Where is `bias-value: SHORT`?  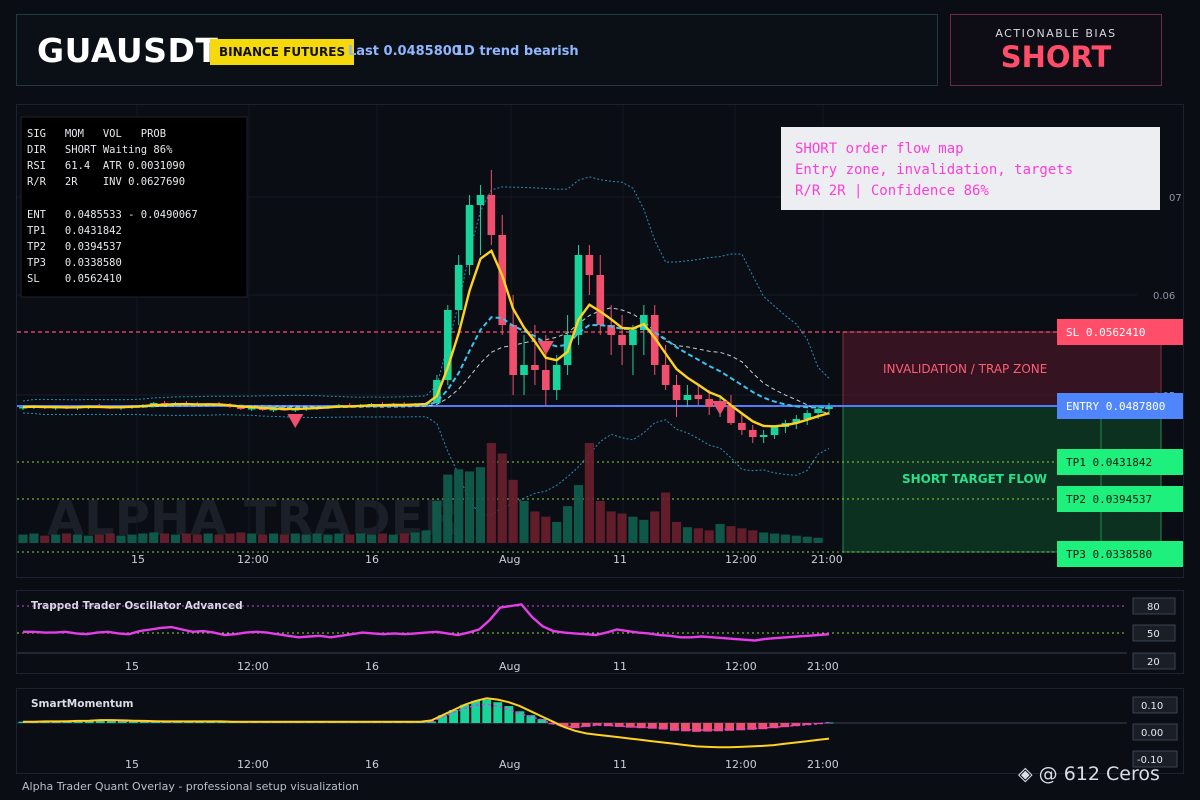
bias-value: SHORT is located at coordinates (1056, 57).